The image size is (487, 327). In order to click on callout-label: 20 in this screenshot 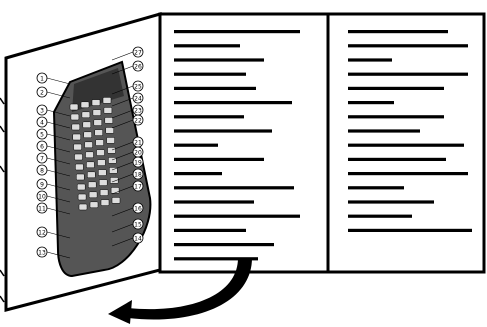, I will do `click(138, 152)`.